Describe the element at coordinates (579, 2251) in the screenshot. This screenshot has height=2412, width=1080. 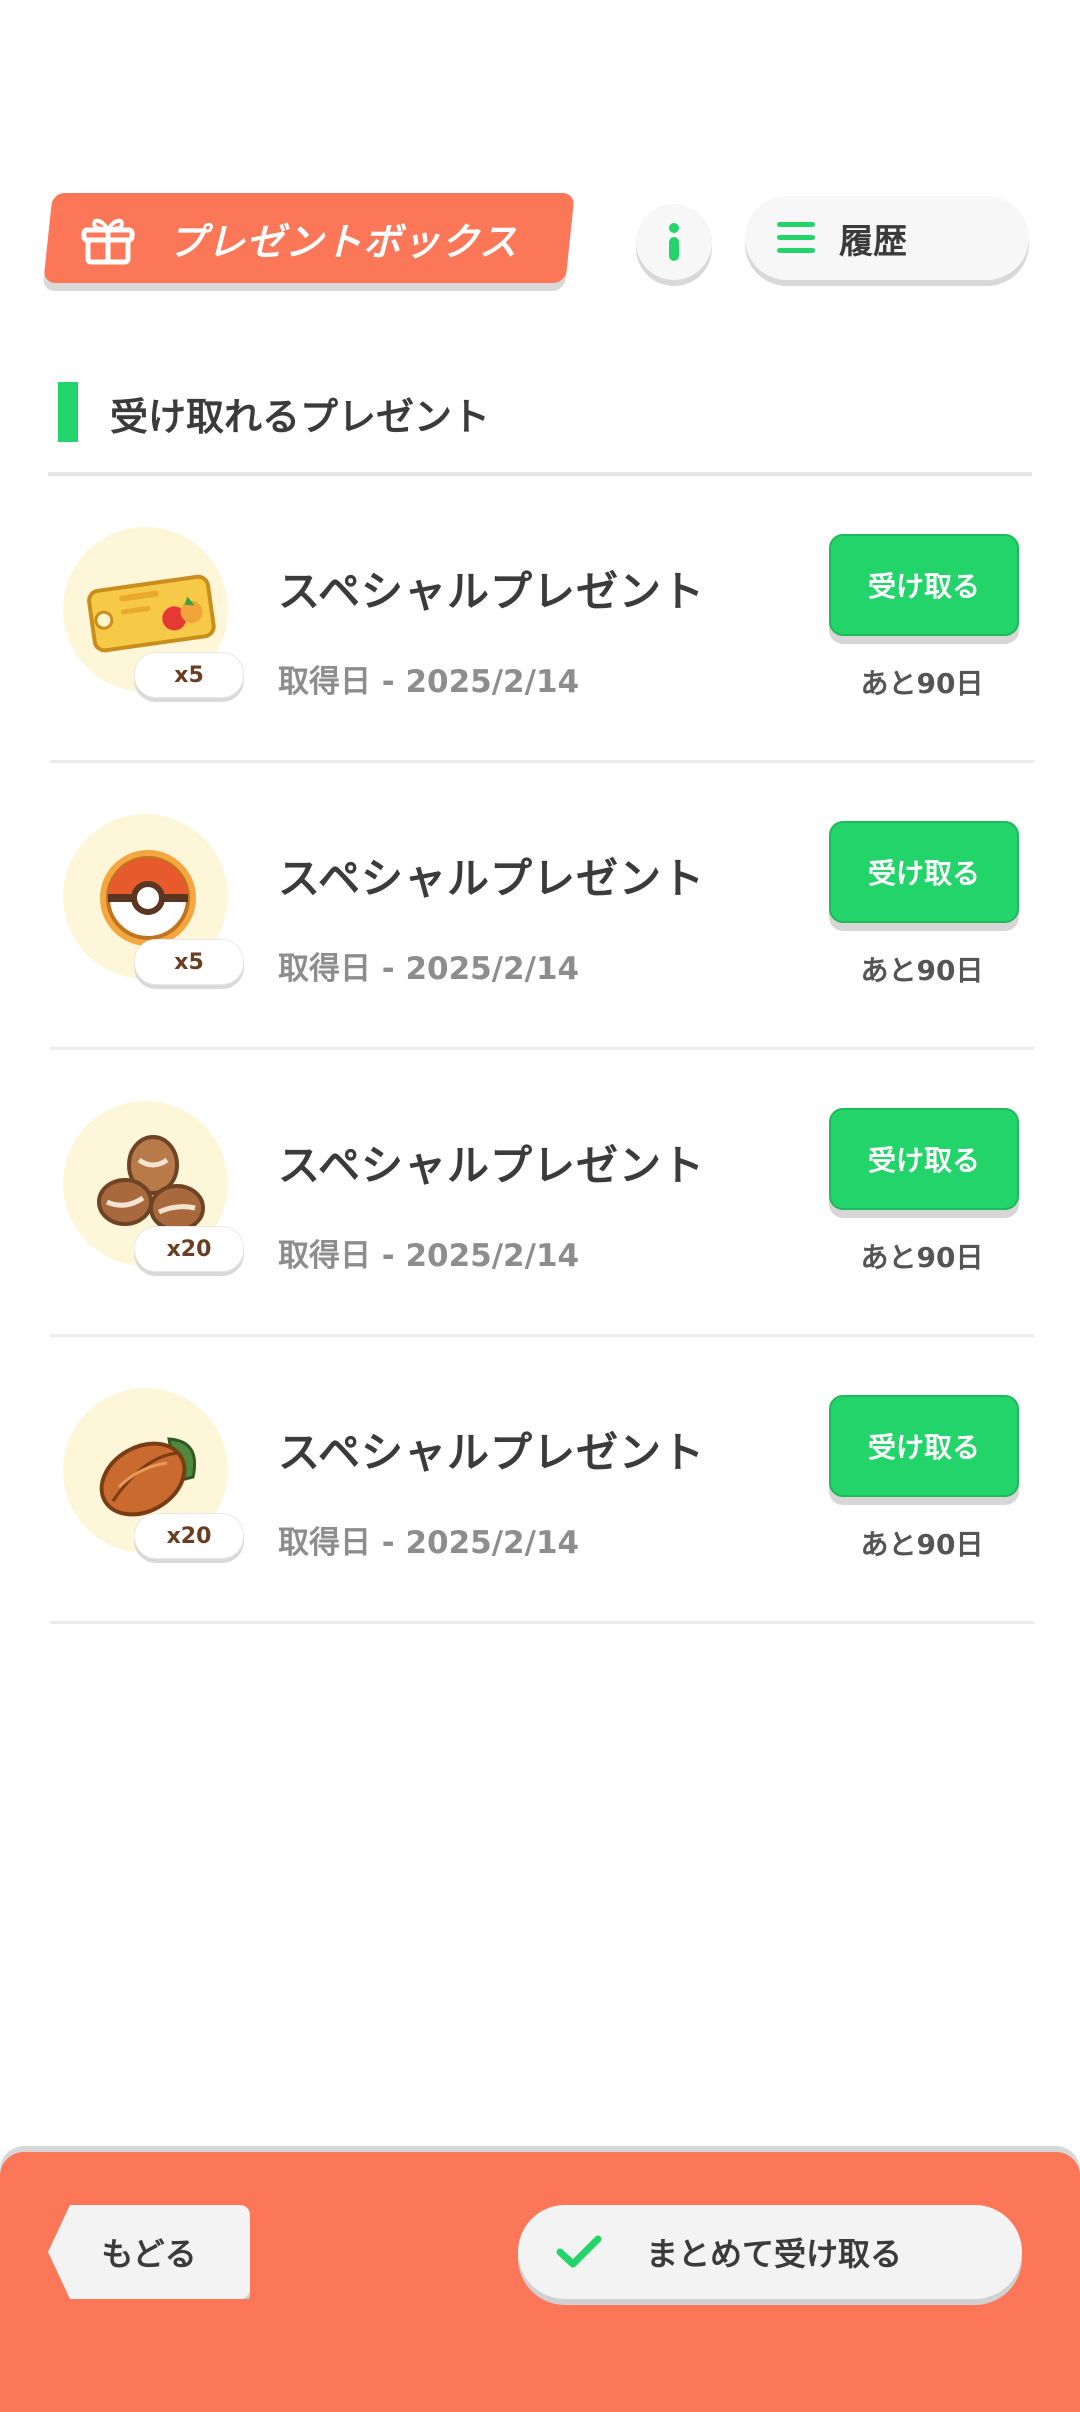
I see `check-icon` at that location.